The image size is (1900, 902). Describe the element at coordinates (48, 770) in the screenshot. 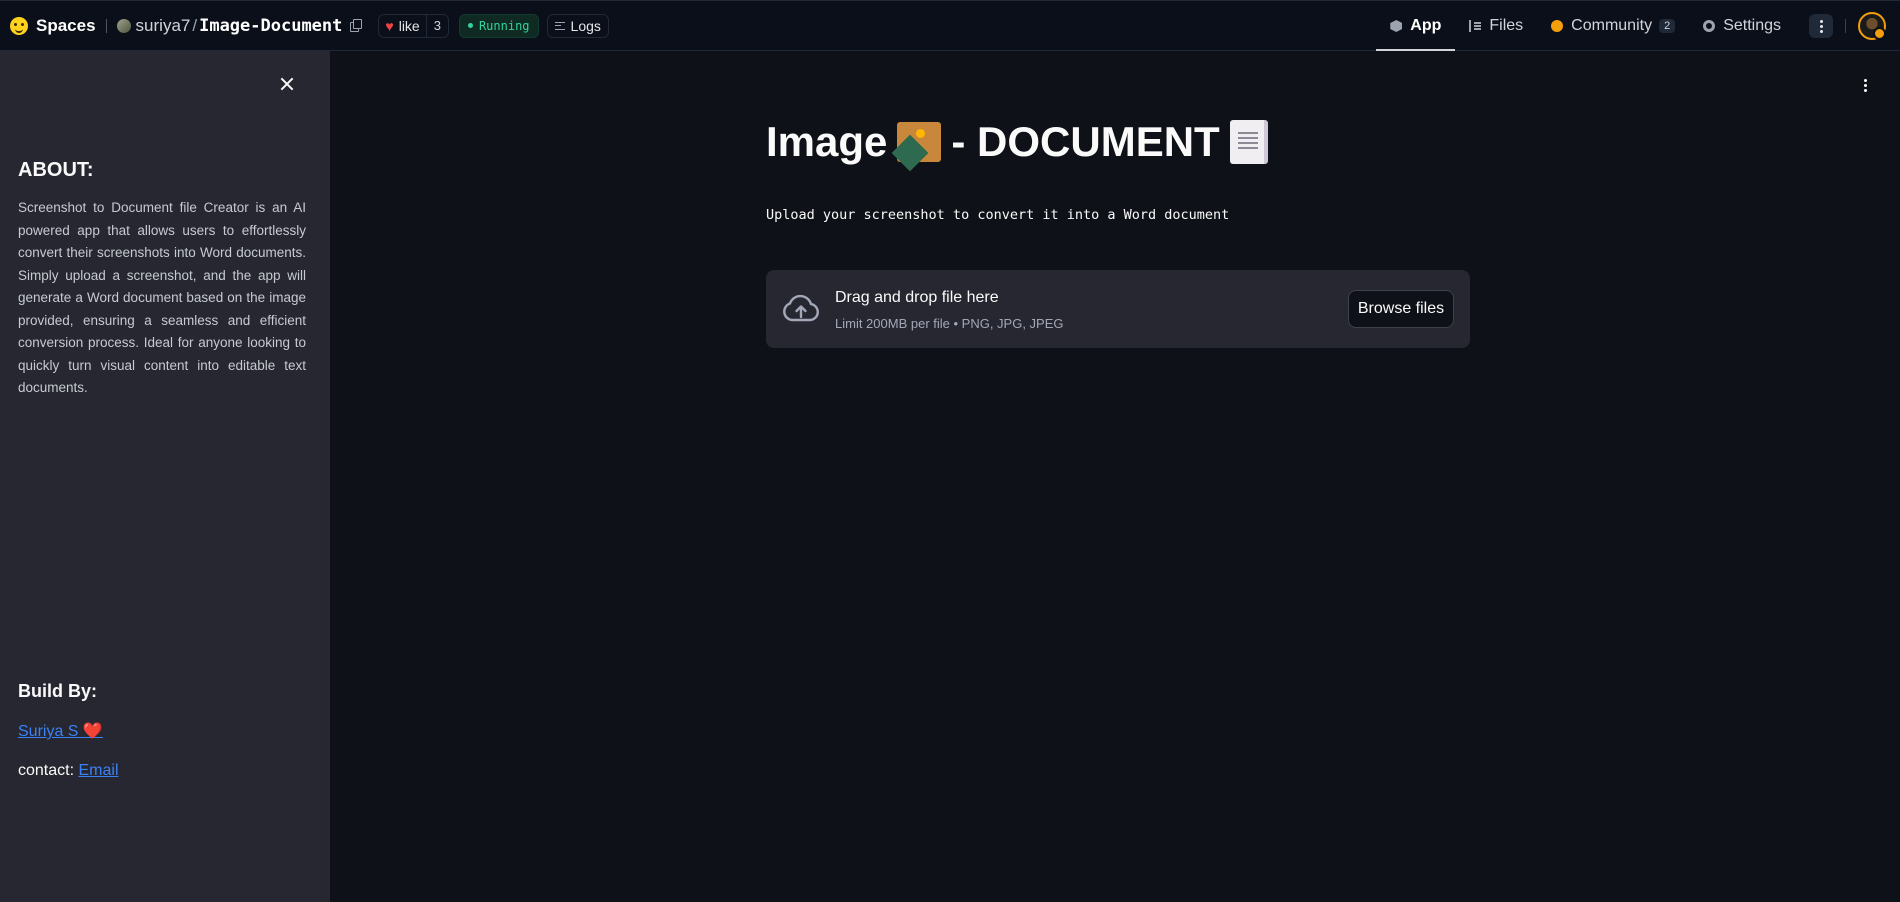

I see `contact-label: contact:` at that location.